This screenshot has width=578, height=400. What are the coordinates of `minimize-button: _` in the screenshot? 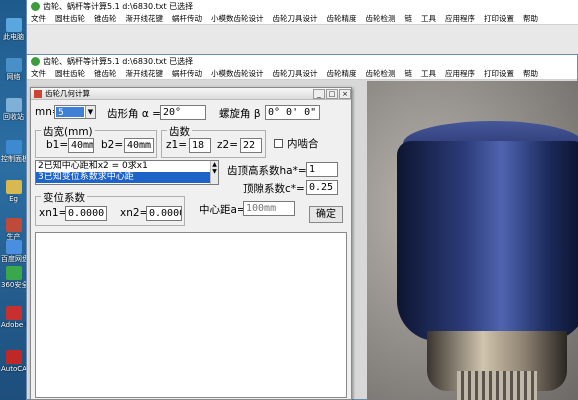 It's located at (319, 93).